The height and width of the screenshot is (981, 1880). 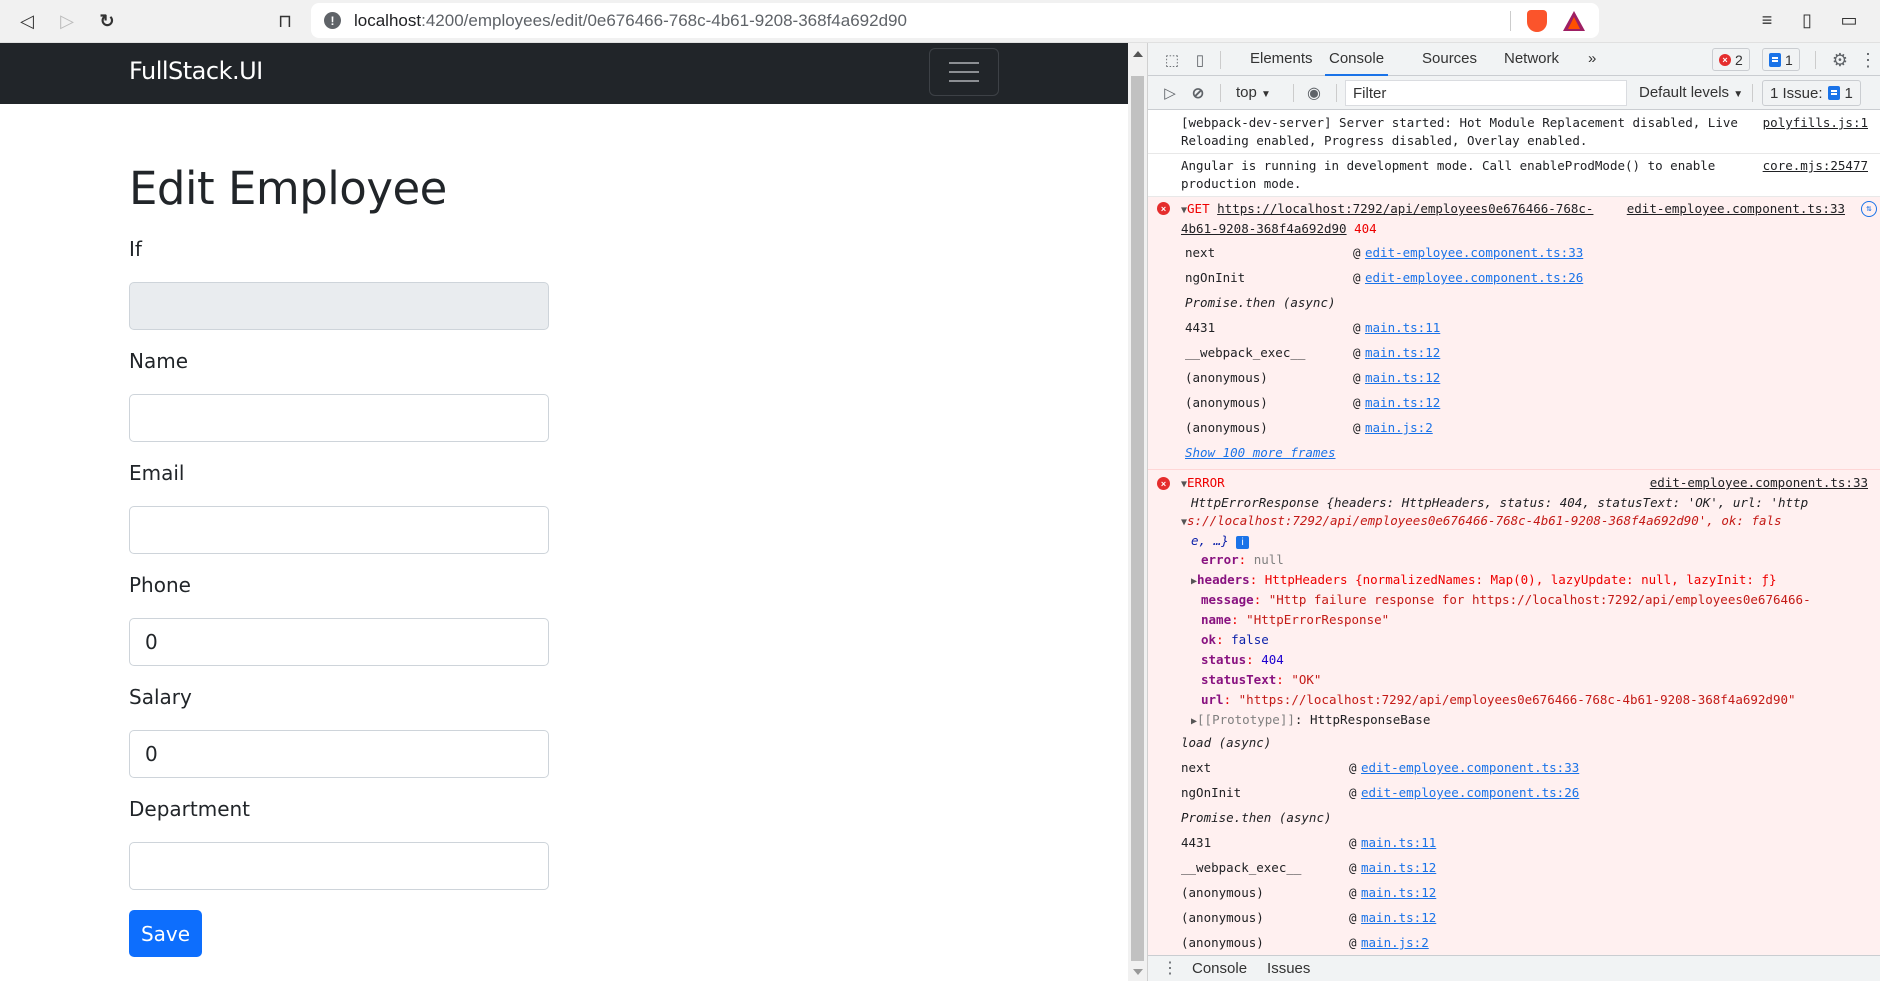 What do you see at coordinates (1691, 92) in the screenshot?
I see `log-levels-select: Default levels ▼` at bounding box center [1691, 92].